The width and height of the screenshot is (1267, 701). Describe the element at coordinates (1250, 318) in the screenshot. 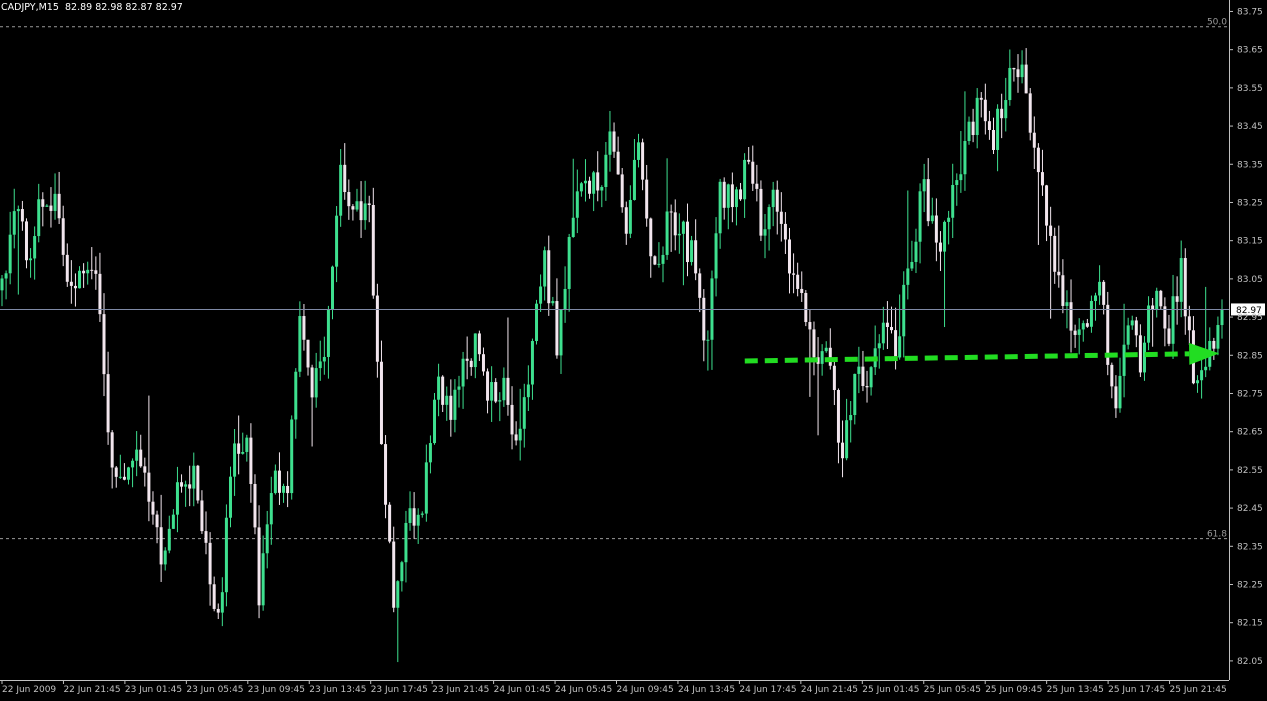

I see `price-tick-label: 82.95` at that location.